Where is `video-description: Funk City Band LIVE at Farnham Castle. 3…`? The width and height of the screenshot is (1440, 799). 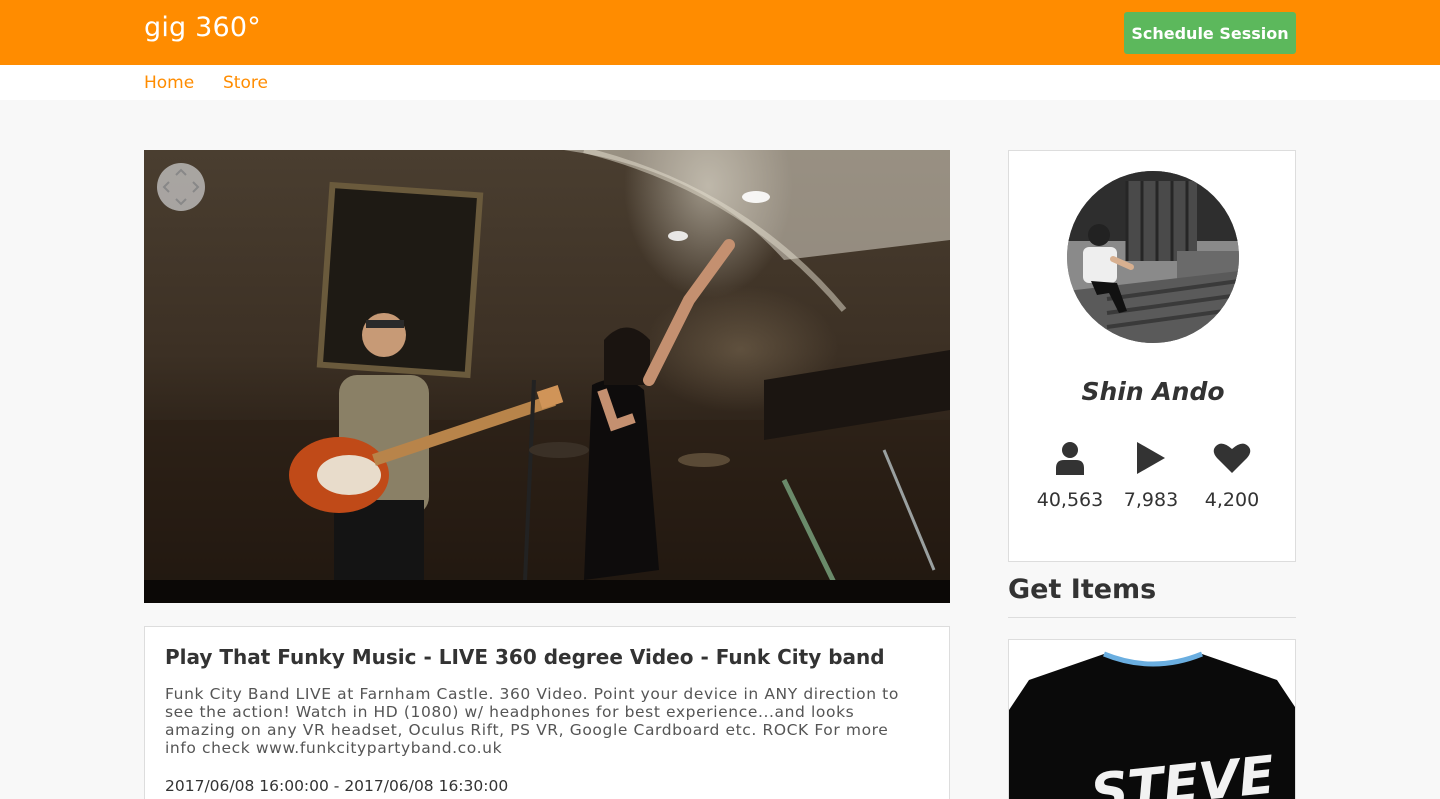 video-description: Funk City Band LIVE at Farnham Castle. 3… is located at coordinates (532, 721).